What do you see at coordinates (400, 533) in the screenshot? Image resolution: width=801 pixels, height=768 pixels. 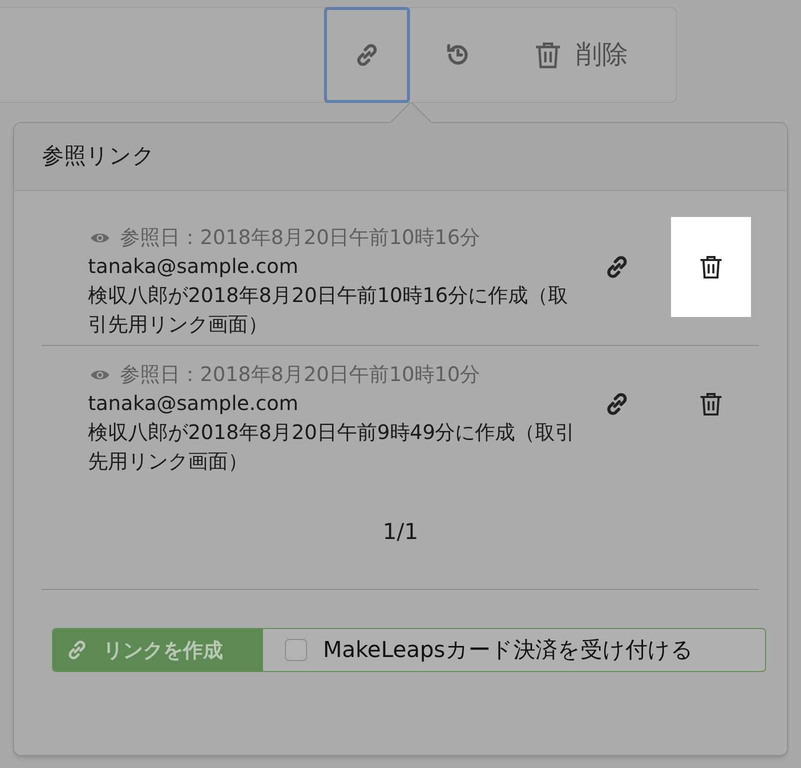 I see `pagination: 1/1` at bounding box center [400, 533].